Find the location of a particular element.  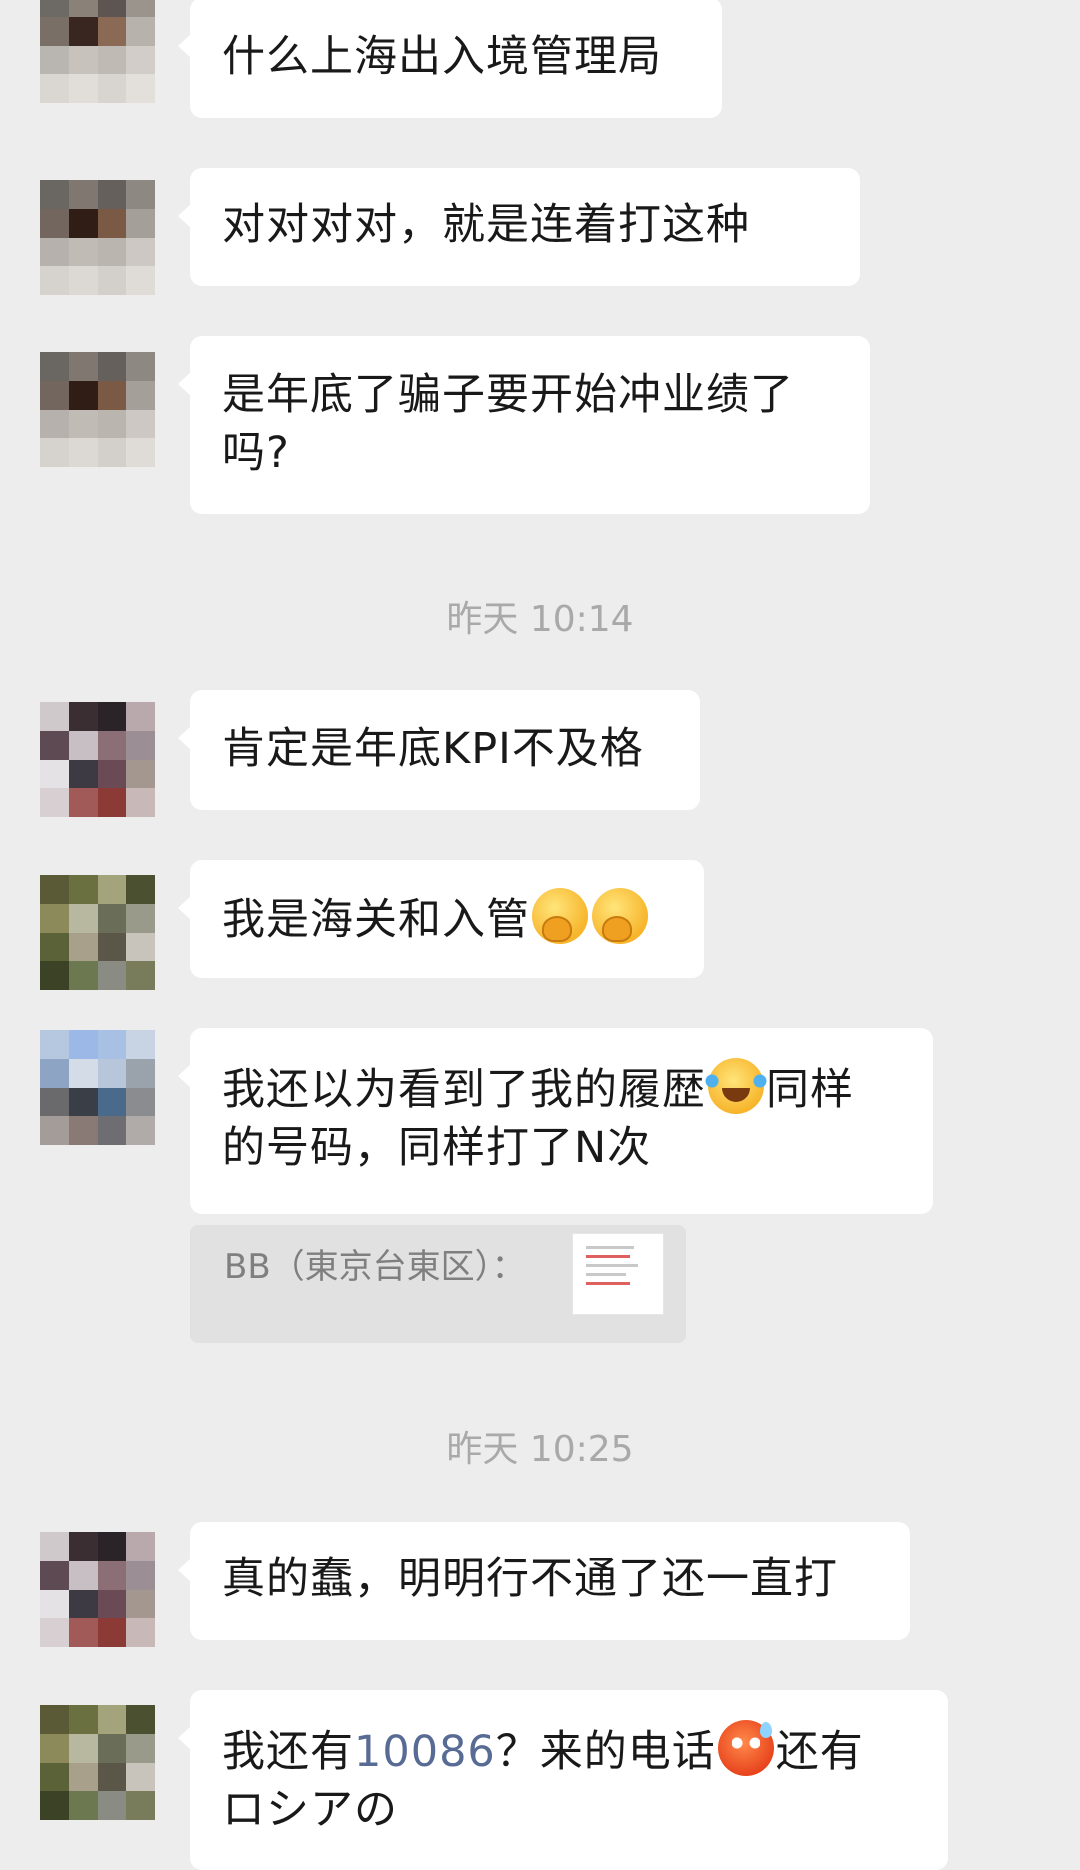

message-text-line: ロシアの is located at coordinates (310, 1810).